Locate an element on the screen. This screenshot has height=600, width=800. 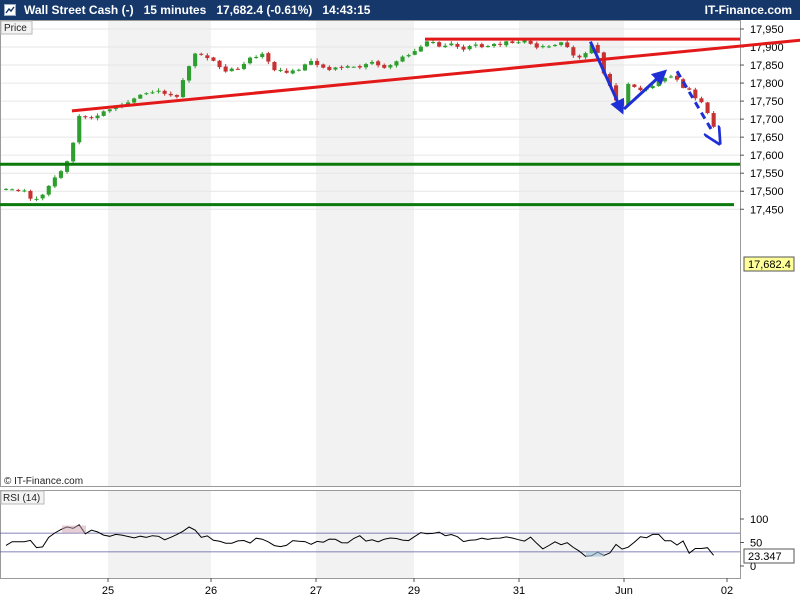
time-tick-label: 02 is located at coordinates (727, 591).